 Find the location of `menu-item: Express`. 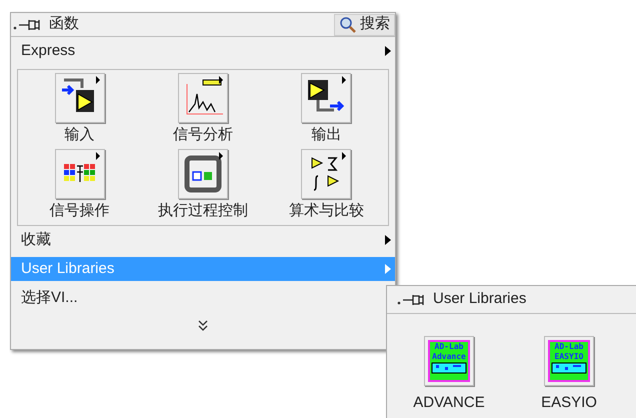

menu-item: Express is located at coordinates (203, 51).